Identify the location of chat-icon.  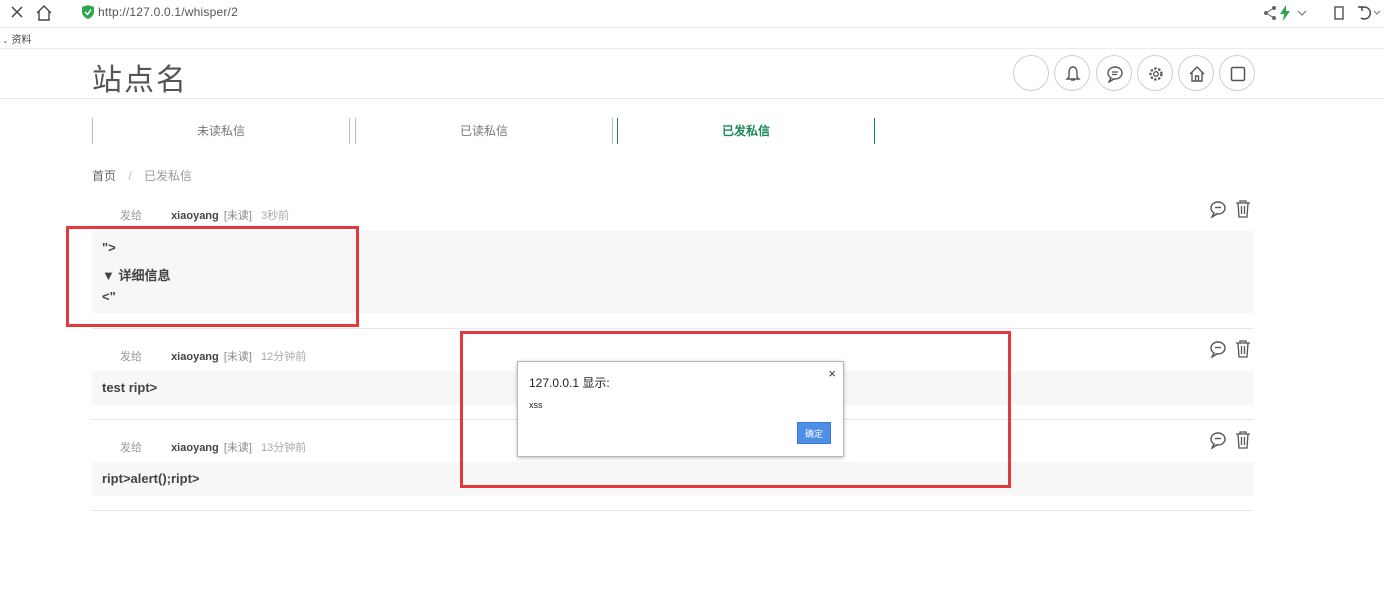
(1115, 74).